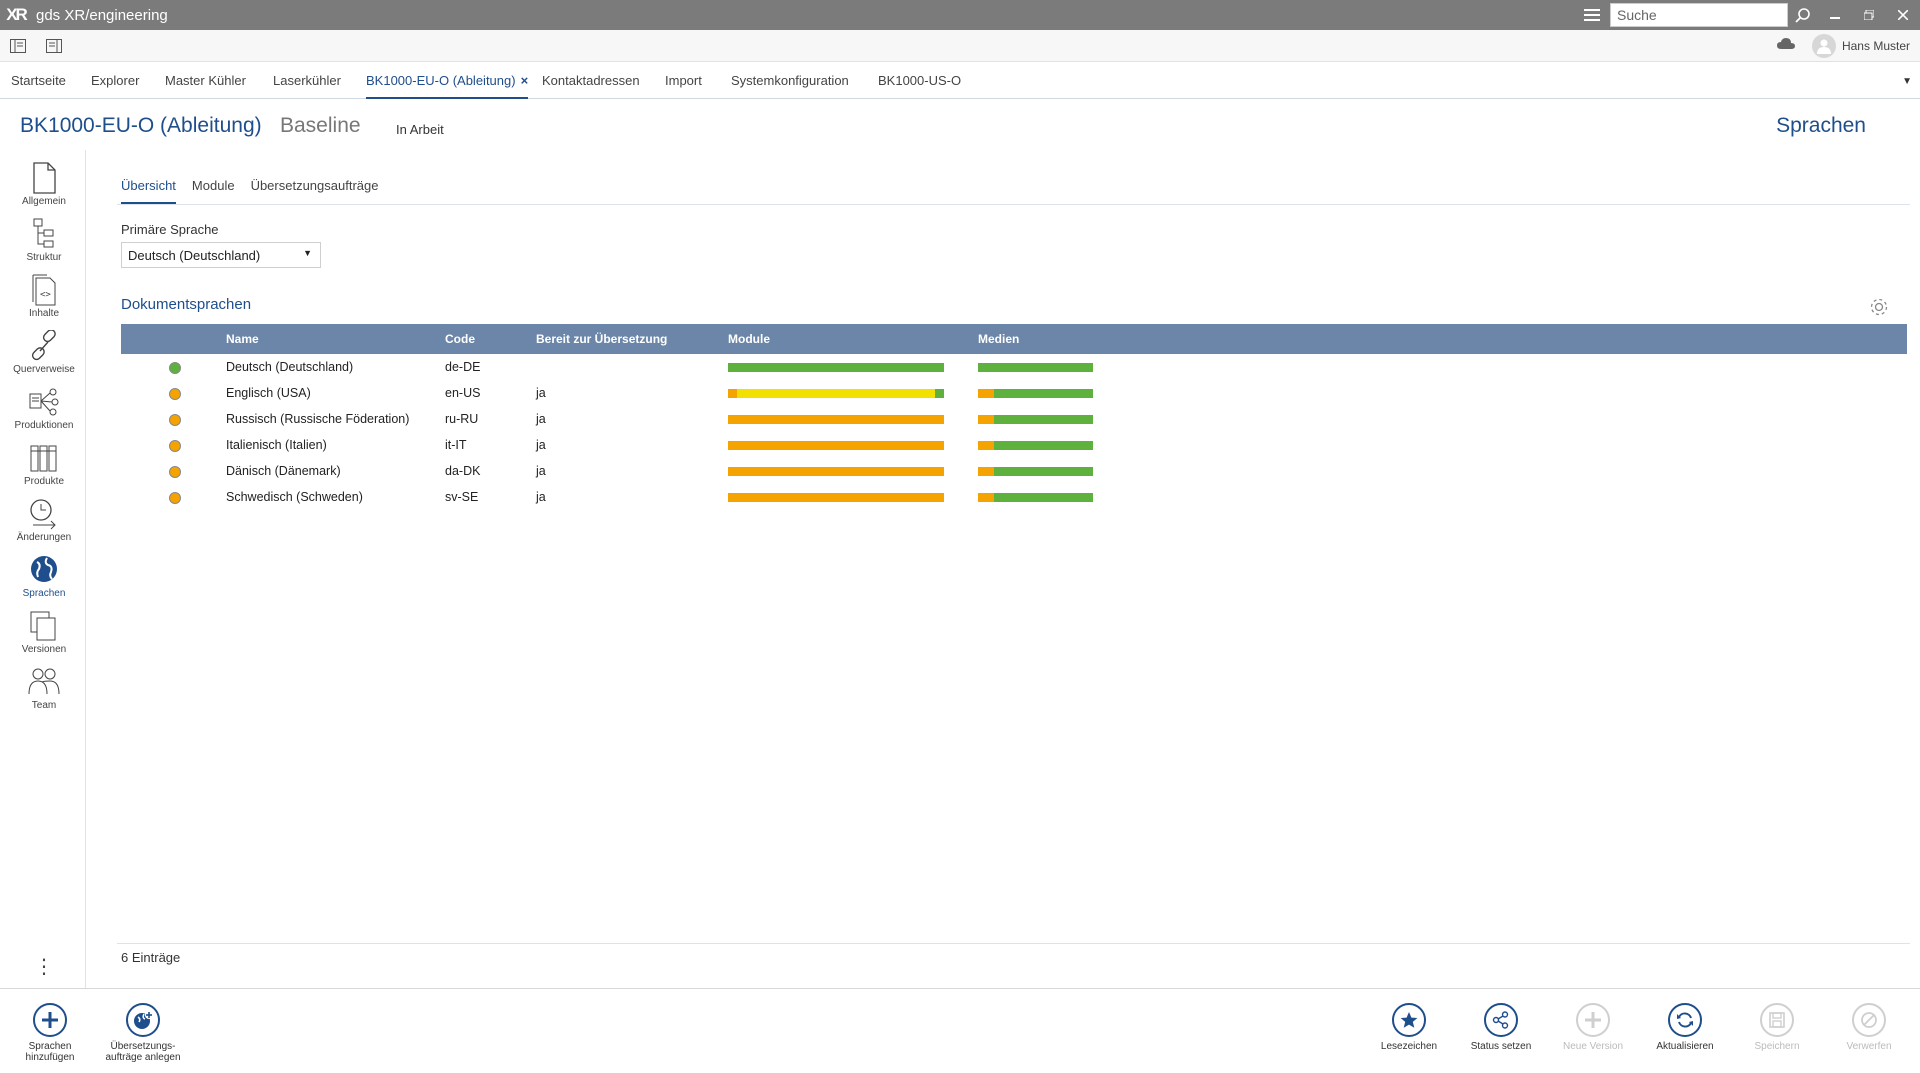 Image resolution: width=1920 pixels, height=1073 pixels. Describe the element at coordinates (44, 578) in the screenshot. I see `nav-sprachen: Sprachen` at that location.